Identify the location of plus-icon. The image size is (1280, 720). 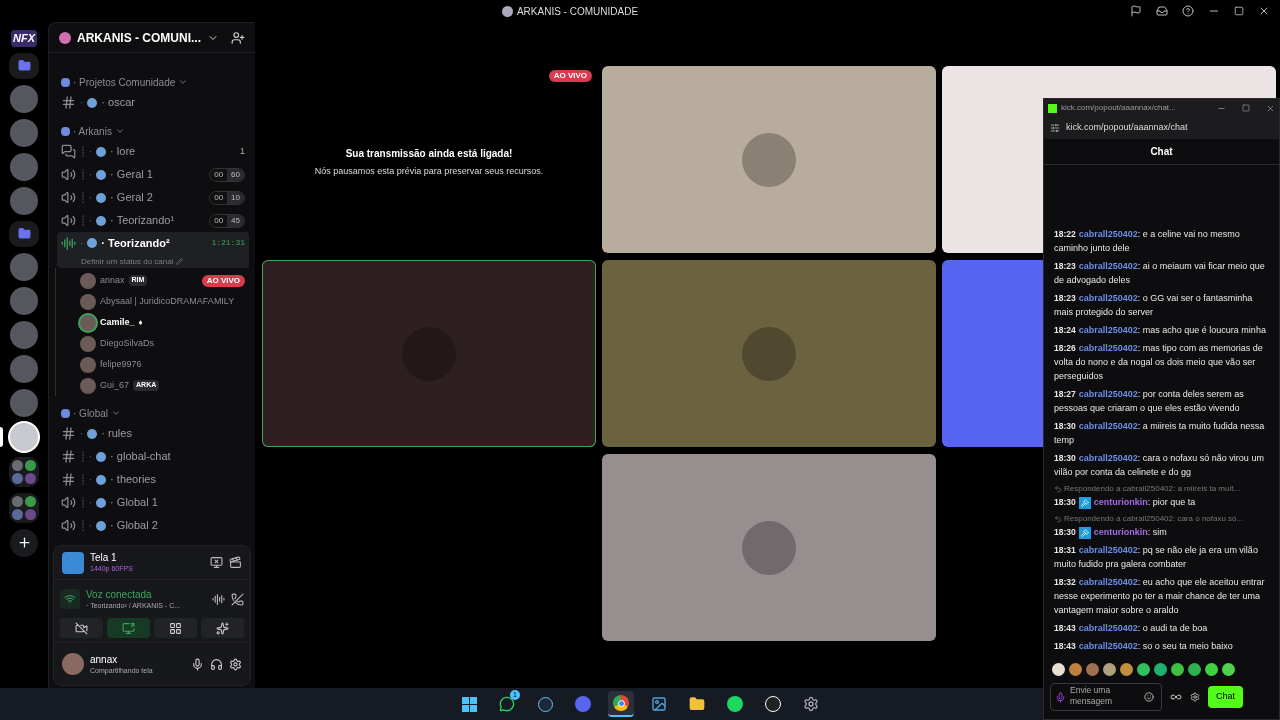
(24, 542).